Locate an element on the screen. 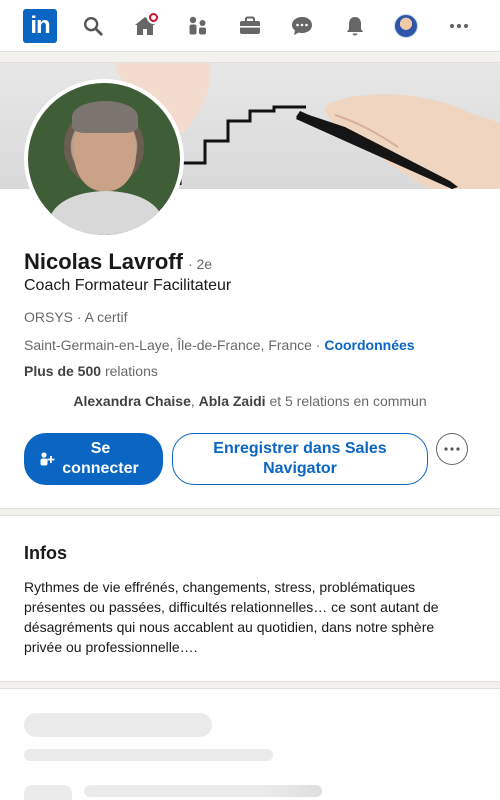 Image resolution: width=500 pixels, height=800 pixels. skeleton-line-item is located at coordinates (203, 791).